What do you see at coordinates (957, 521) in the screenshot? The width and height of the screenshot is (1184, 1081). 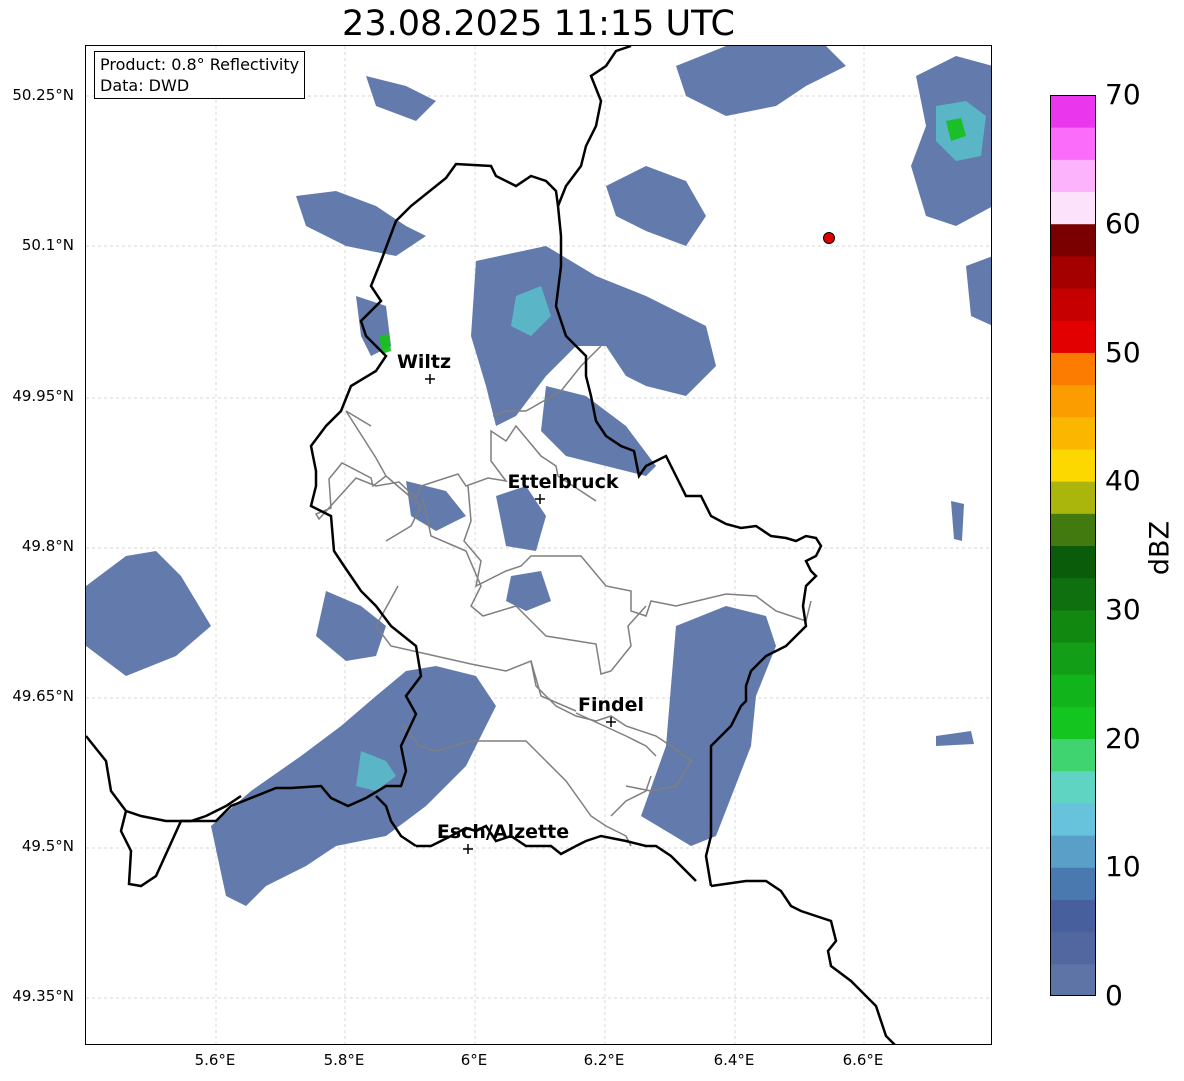 I see `echo-east-small` at bounding box center [957, 521].